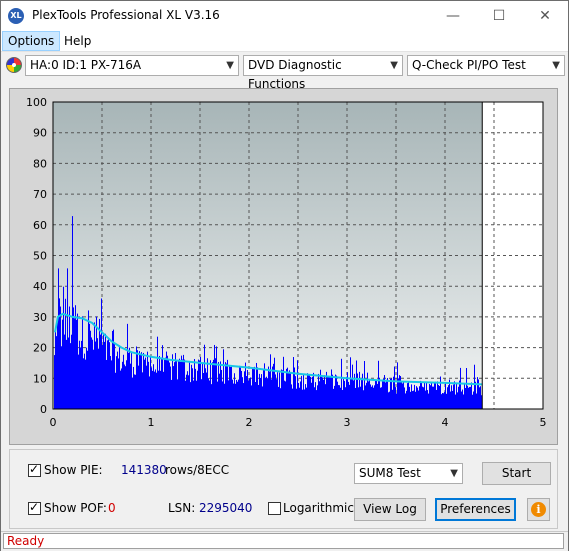 Image resolution: width=569 pixels, height=551 pixels. Describe the element at coordinates (486, 65) in the screenshot. I see `test-select: Q-Check PI/PO Test ▼` at that location.